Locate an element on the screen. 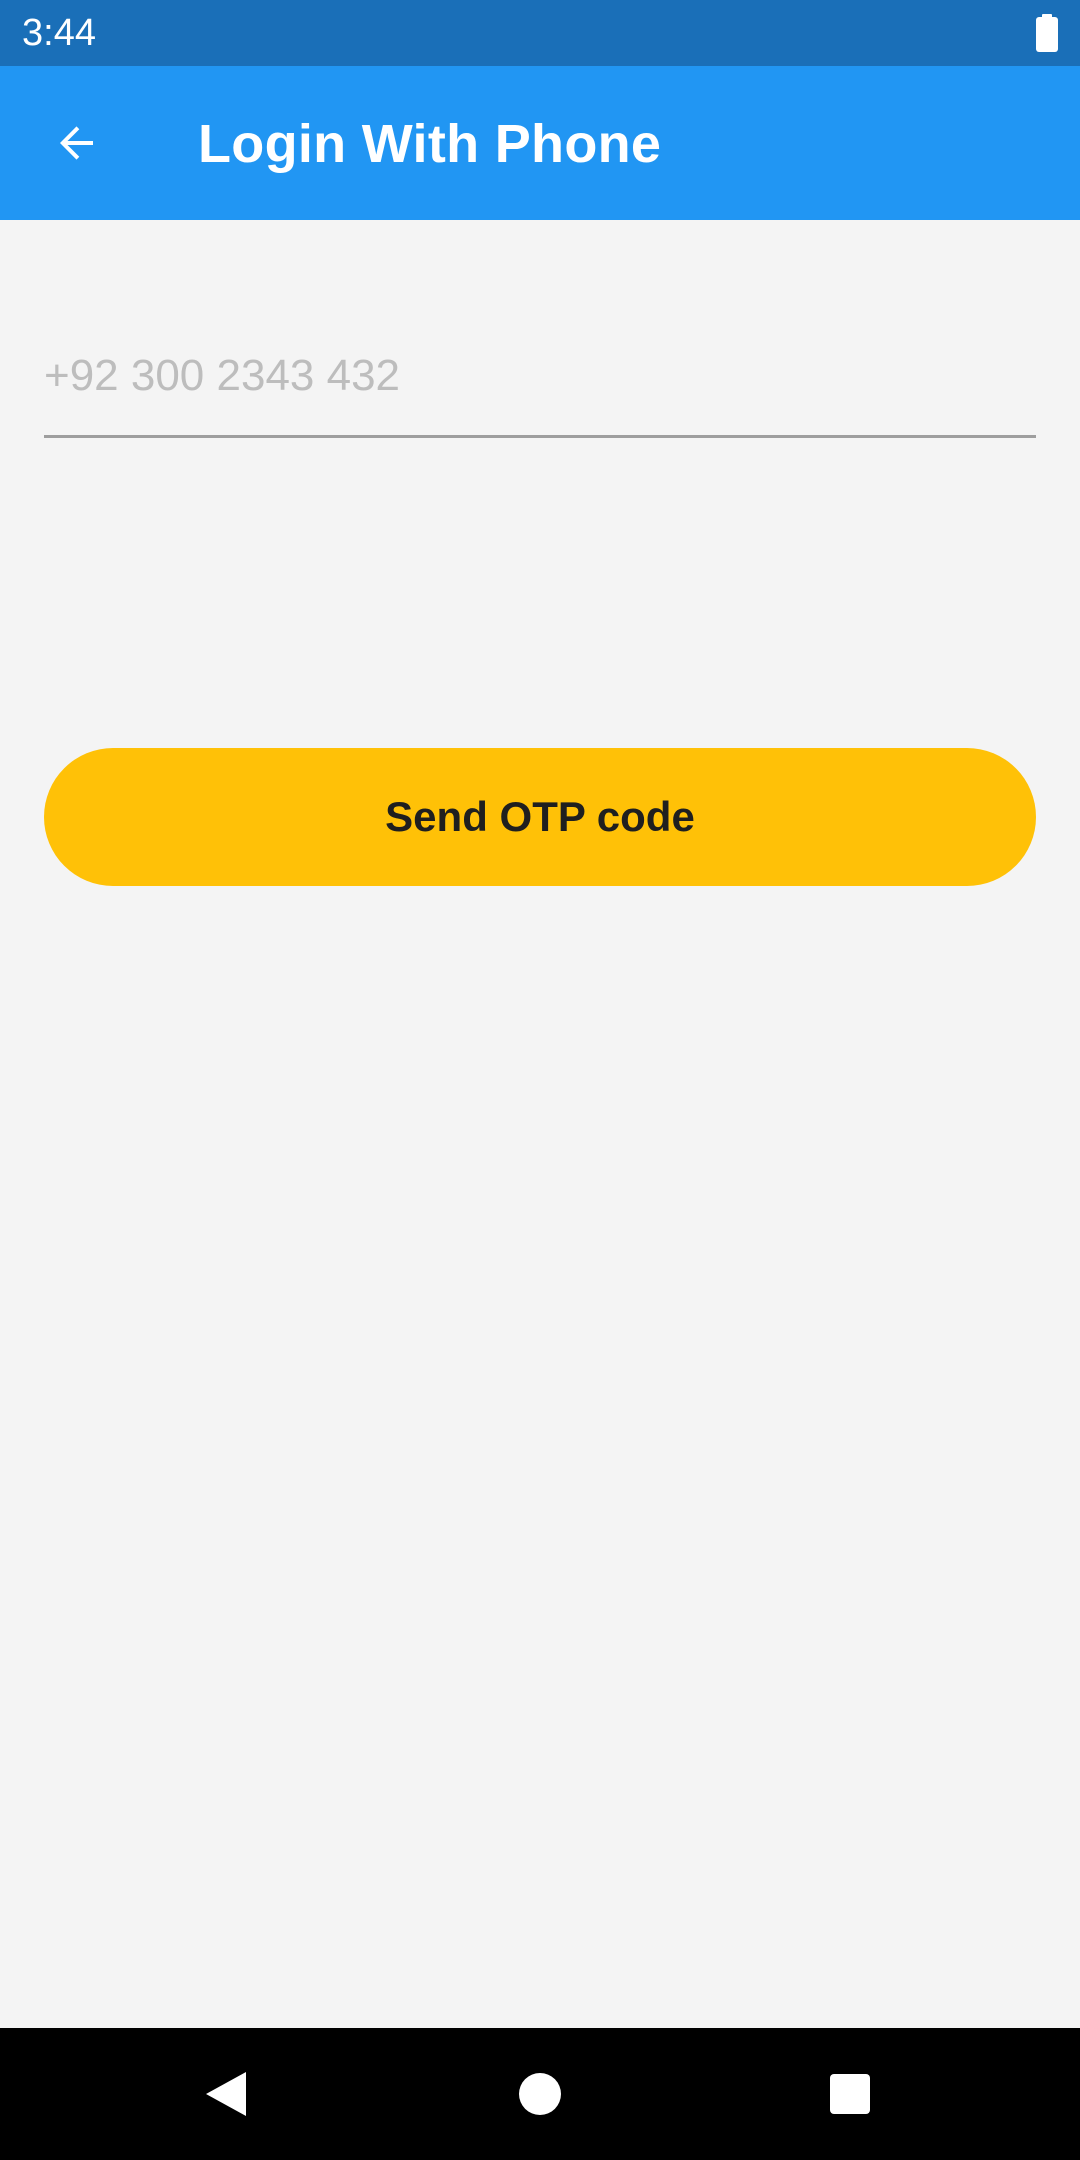  nav-home-icon is located at coordinates (540, 2094).